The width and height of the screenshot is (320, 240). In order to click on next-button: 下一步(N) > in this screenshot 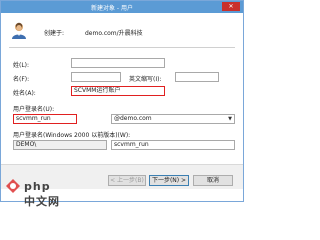, I will do `click(169, 180)`.